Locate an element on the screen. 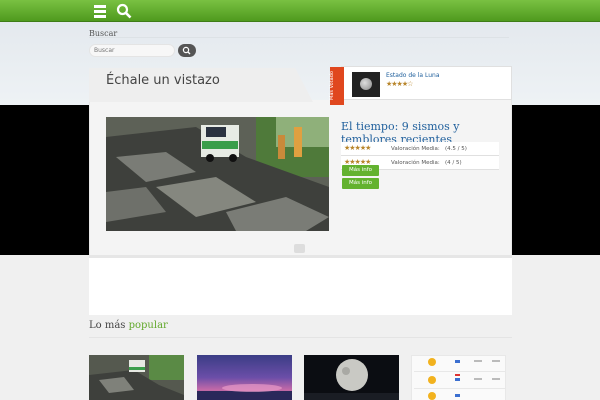 Image resolution: width=600 pixels, height=400 pixels. rating-value: (4.5 / 5) is located at coordinates (456, 149).